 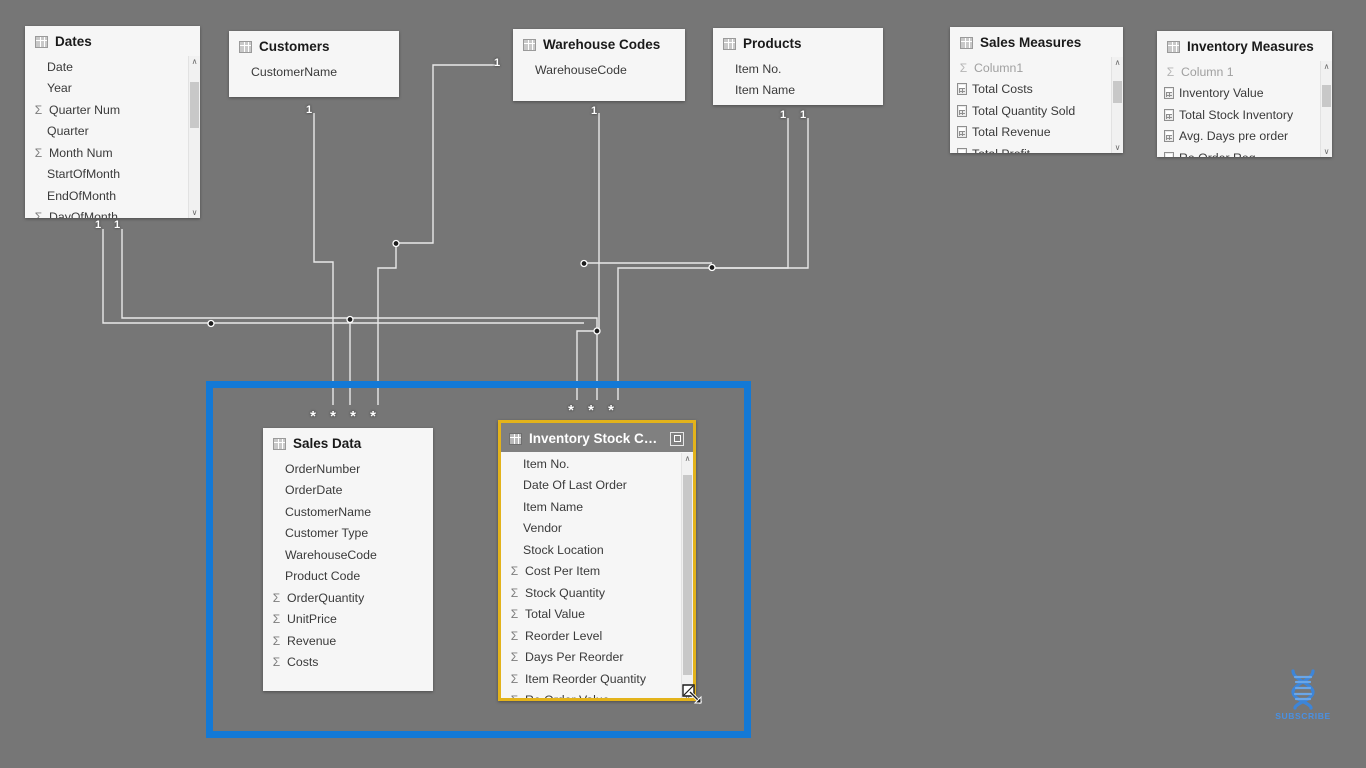 What do you see at coordinates (1244, 152) in the screenshot?
I see `field-row: Re Order Req.` at bounding box center [1244, 152].